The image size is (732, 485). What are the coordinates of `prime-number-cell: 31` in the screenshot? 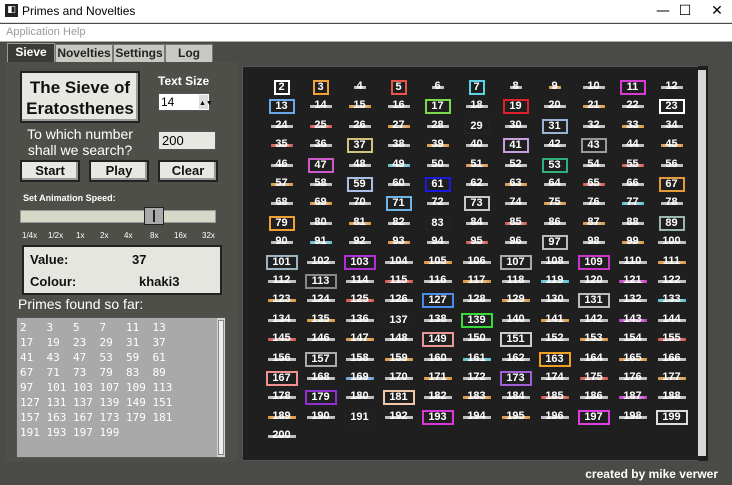 It's located at (554, 126).